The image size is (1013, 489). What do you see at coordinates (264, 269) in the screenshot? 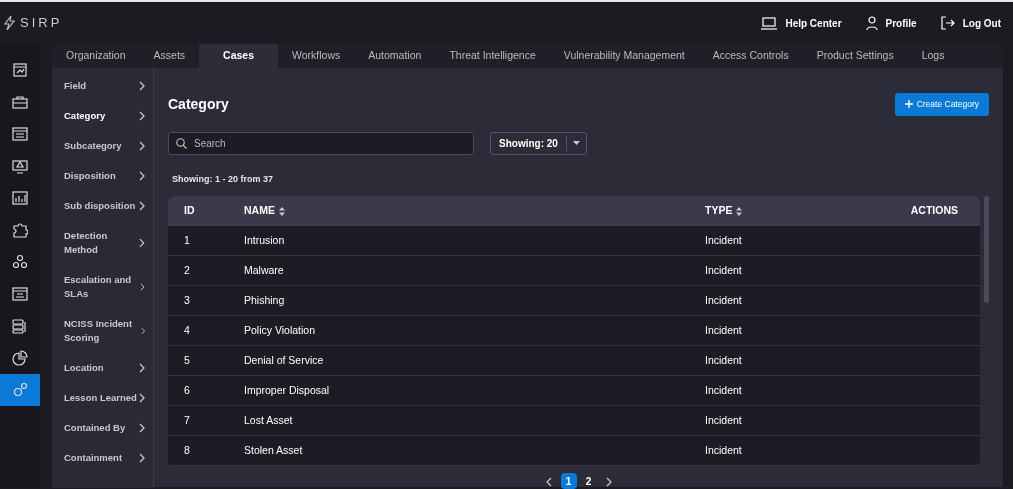
I see `table-cell: Malware` at bounding box center [264, 269].